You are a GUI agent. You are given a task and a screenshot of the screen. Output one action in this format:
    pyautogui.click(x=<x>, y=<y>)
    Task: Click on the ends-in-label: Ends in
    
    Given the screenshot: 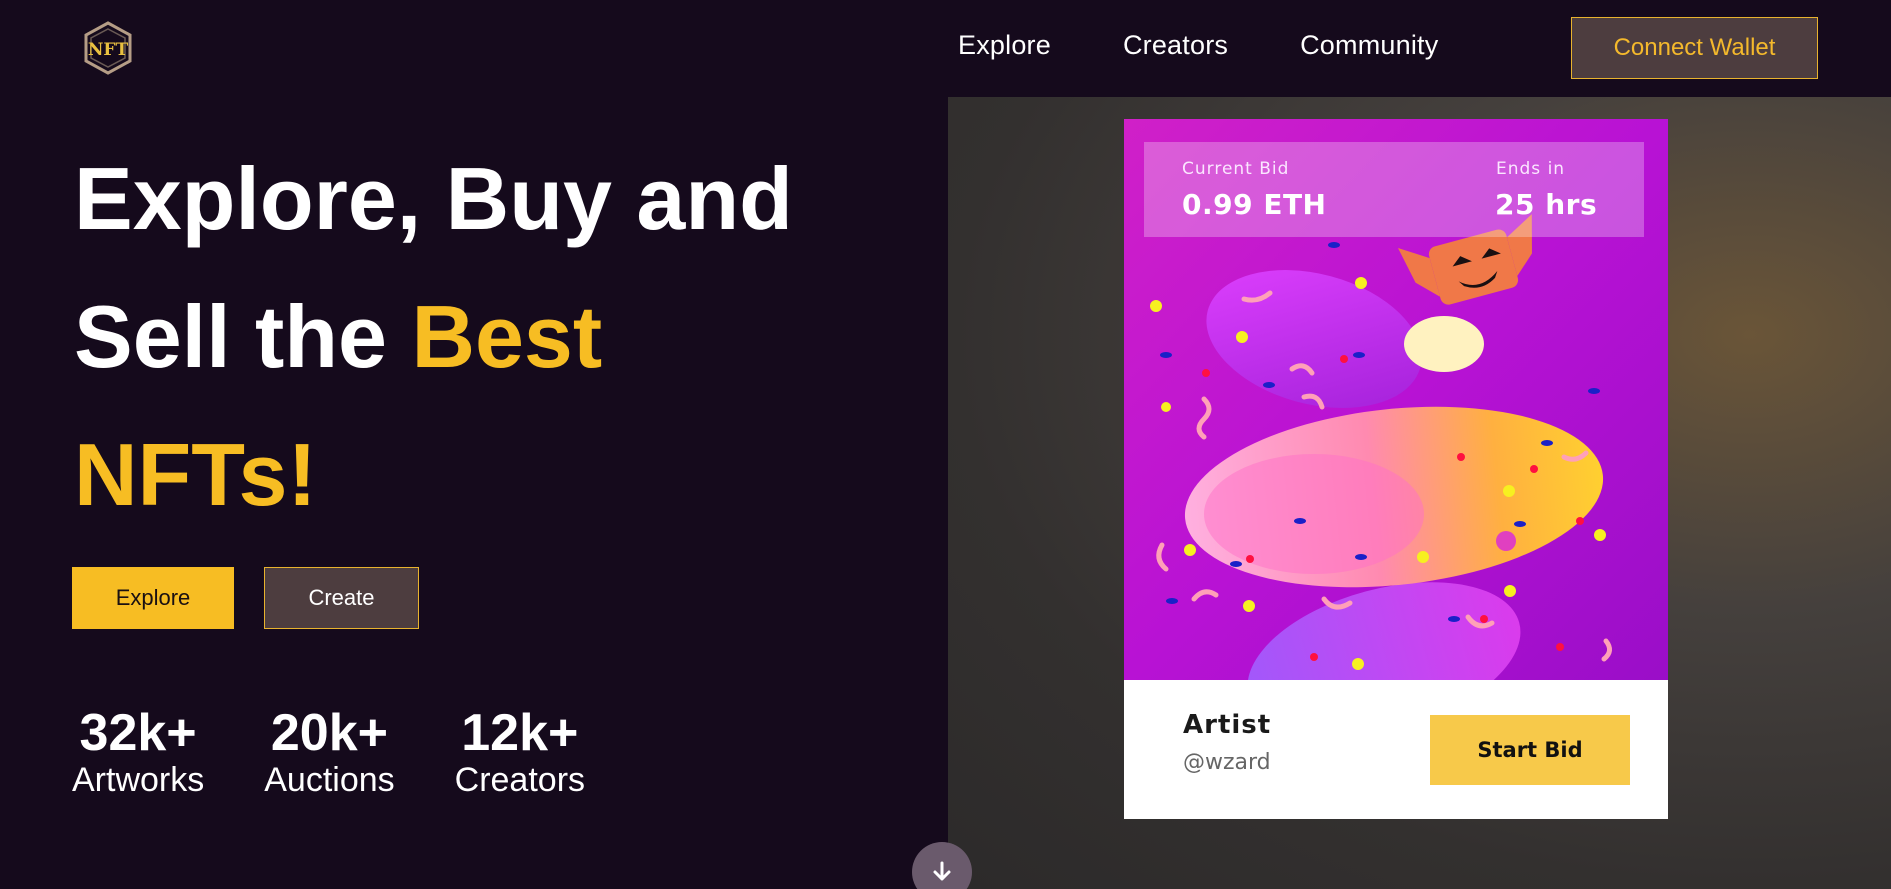 What is the action you would take?
    pyautogui.click(x=1531, y=169)
    